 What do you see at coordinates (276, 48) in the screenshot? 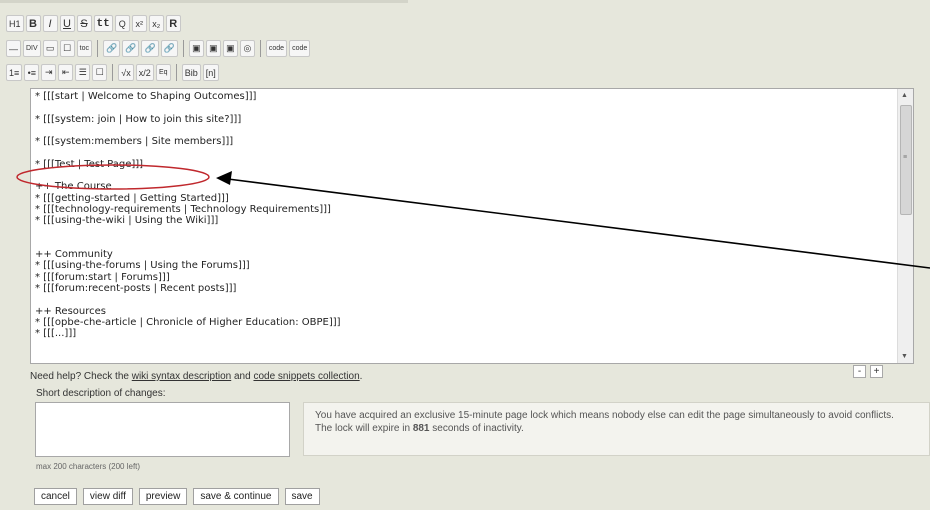
I see `code-button: code` at bounding box center [276, 48].